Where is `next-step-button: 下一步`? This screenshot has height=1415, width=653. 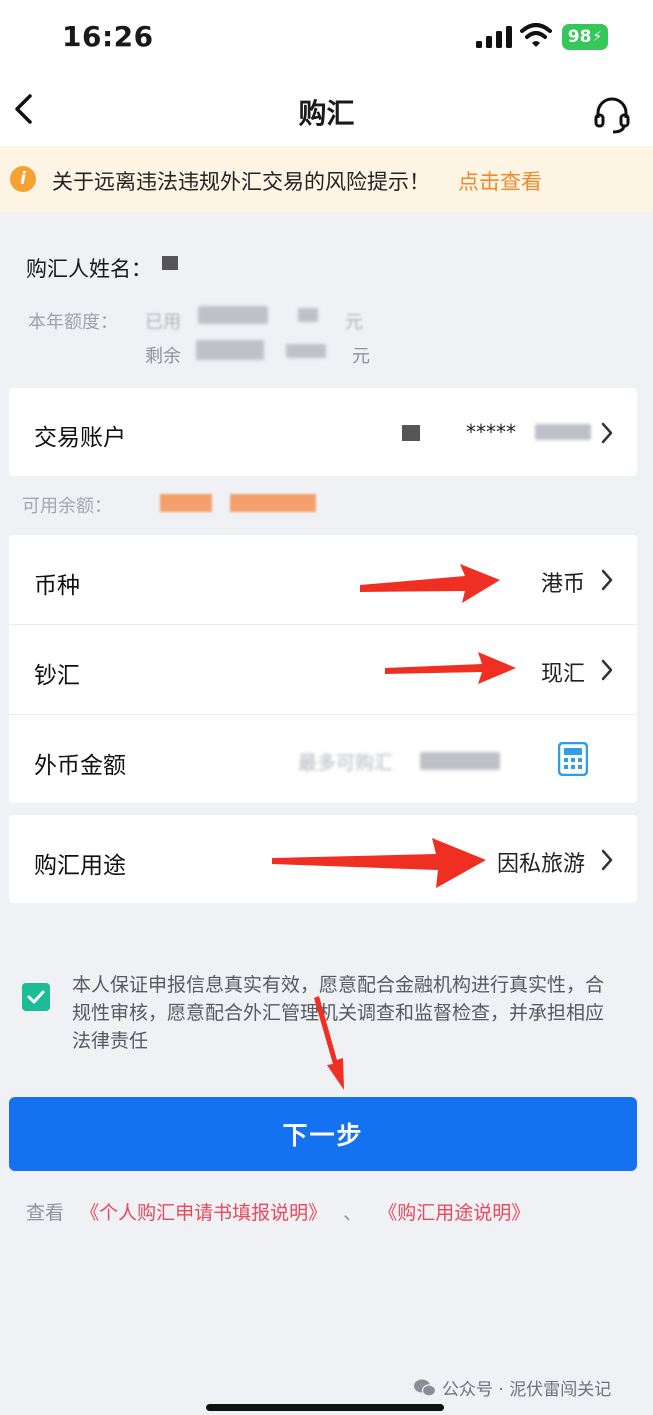
next-step-button: 下一步 is located at coordinates (323, 1134).